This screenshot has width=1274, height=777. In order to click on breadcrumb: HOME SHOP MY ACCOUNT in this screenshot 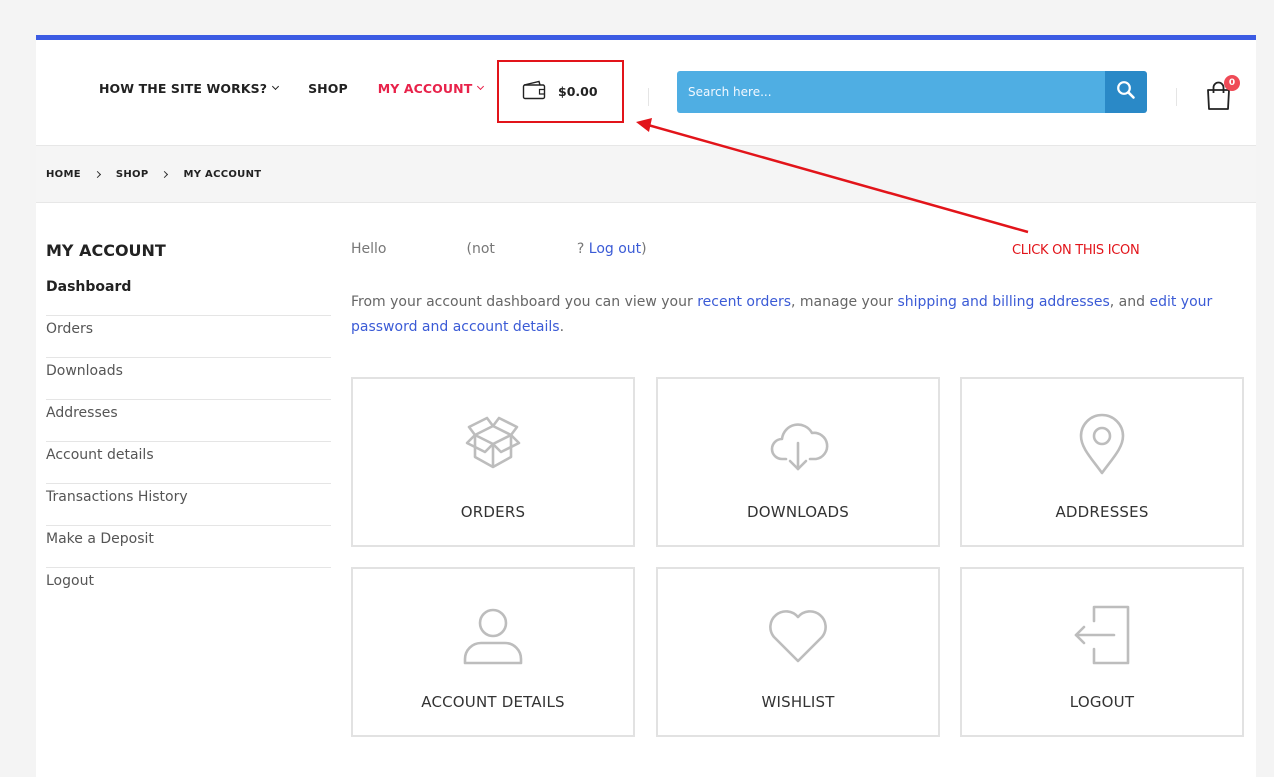, I will do `click(646, 174)`.